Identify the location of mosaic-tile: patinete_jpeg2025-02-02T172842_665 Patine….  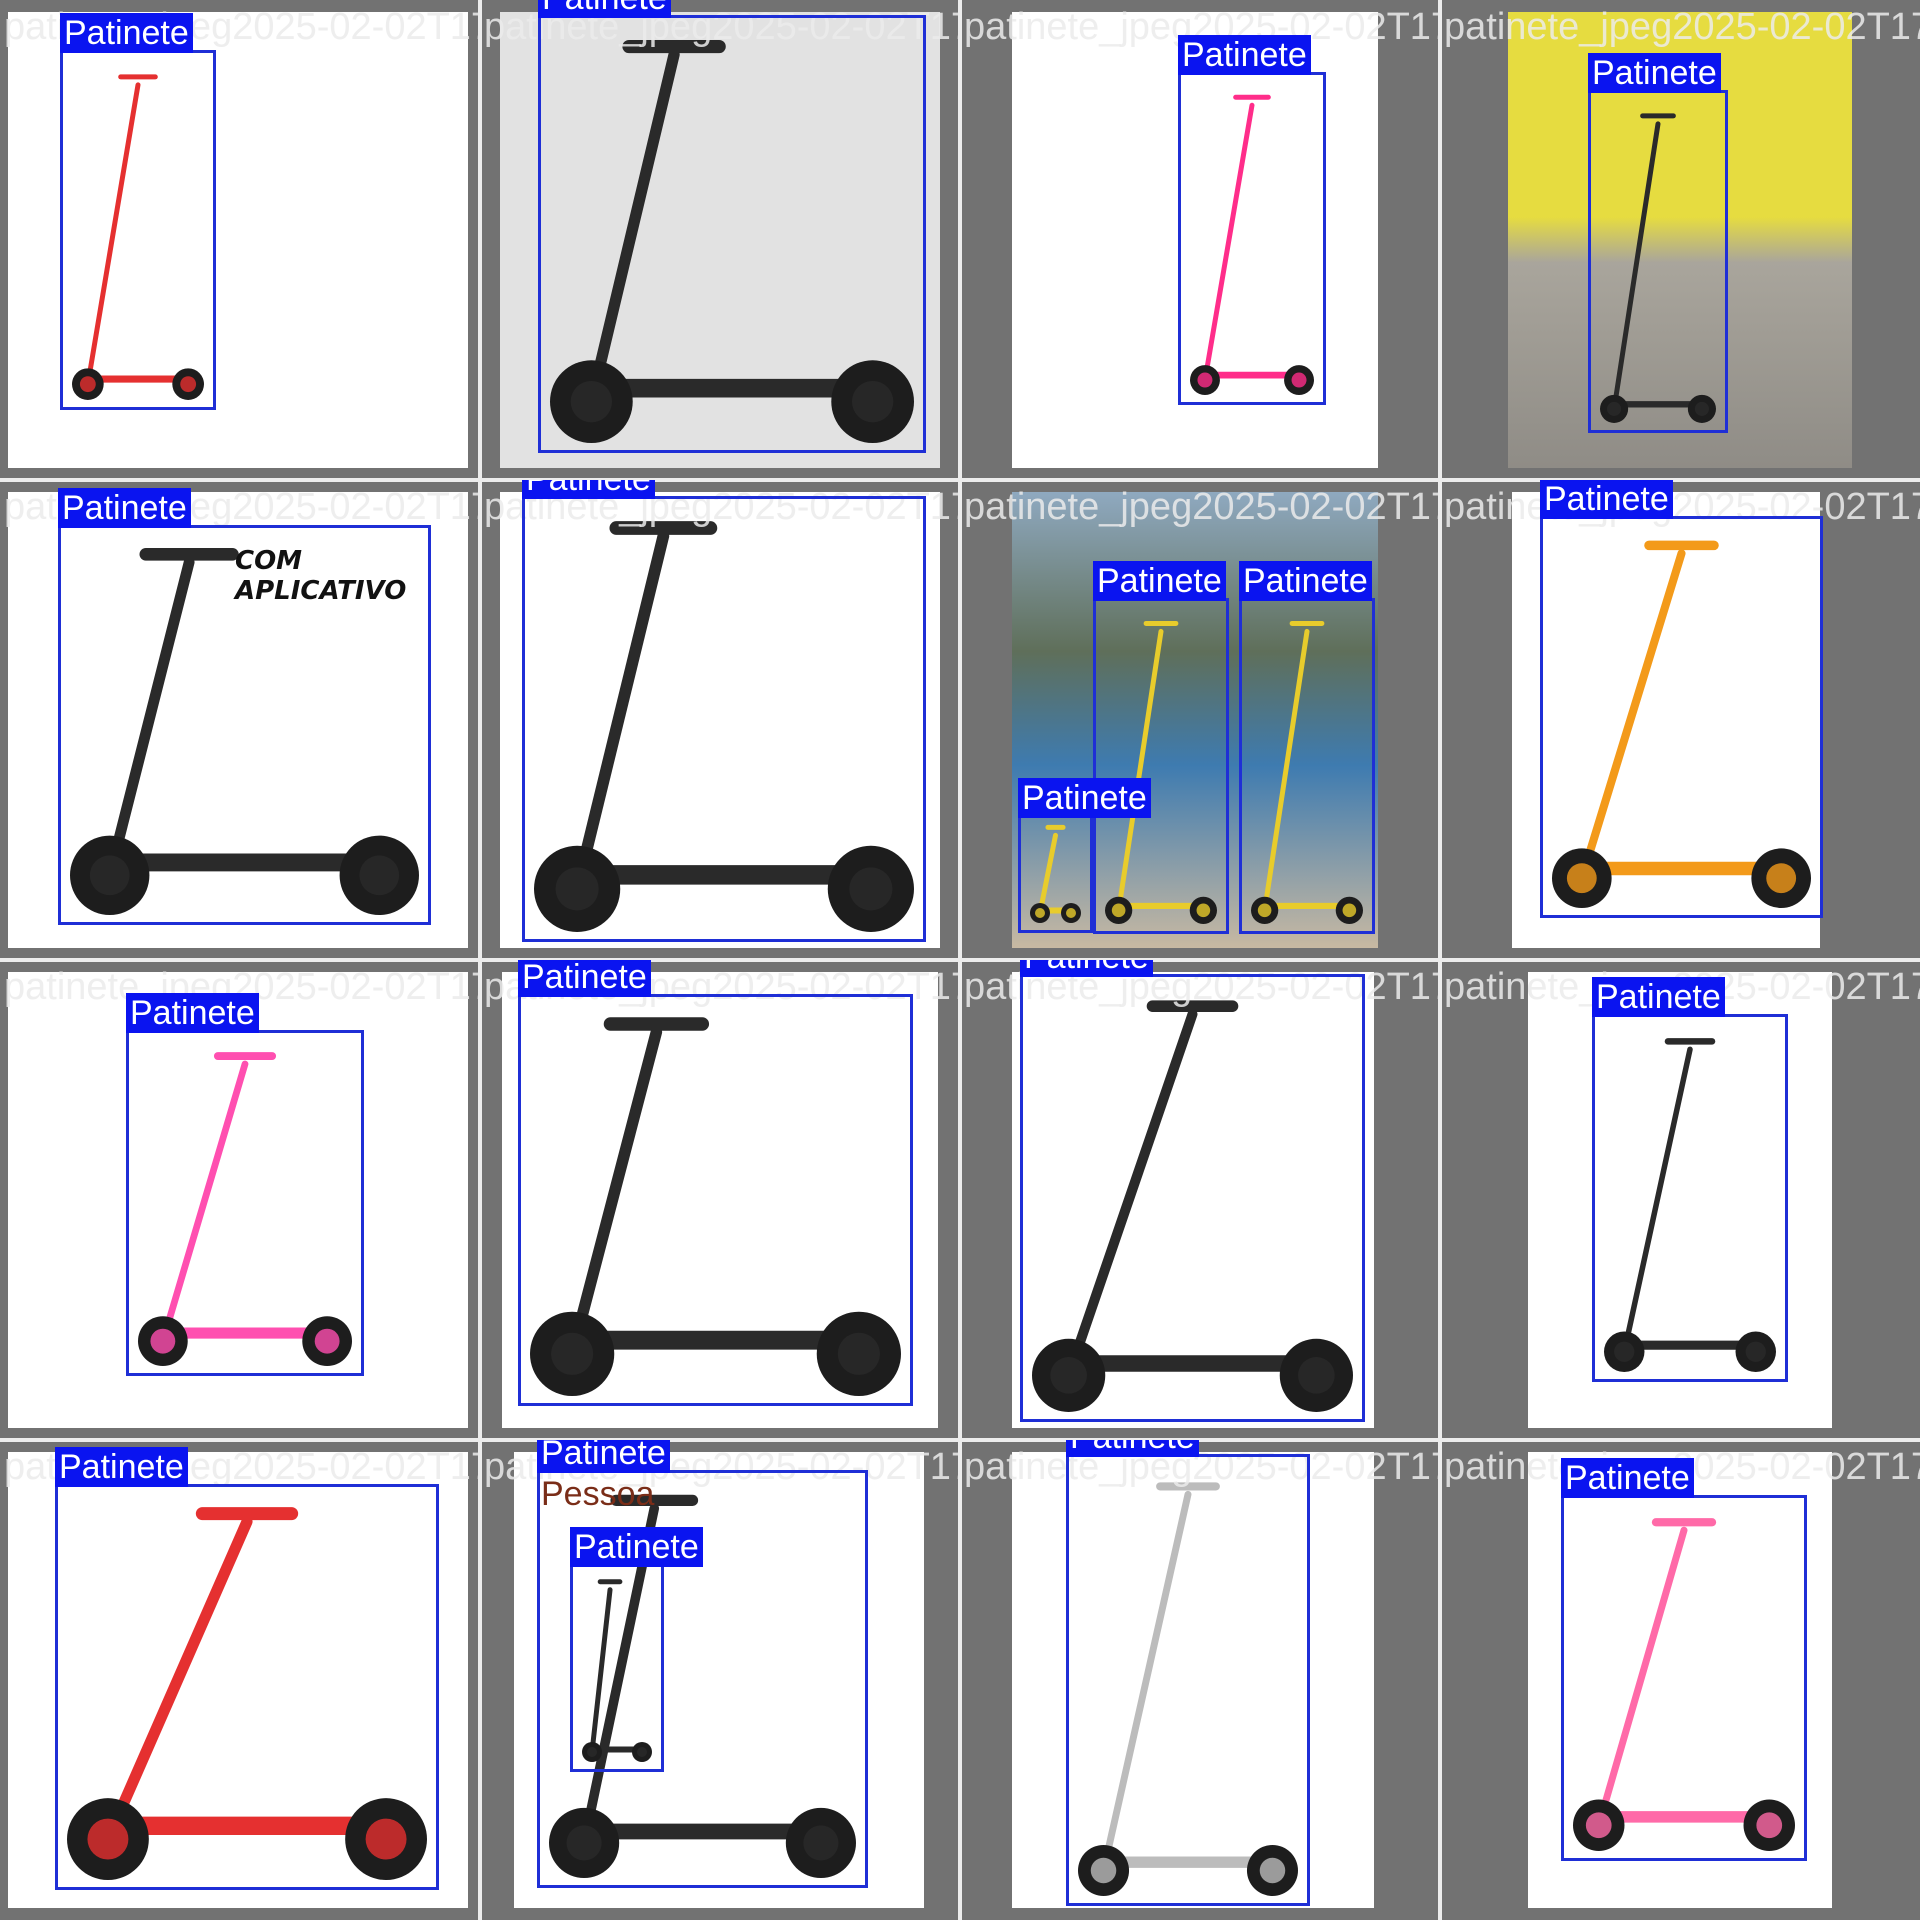
(1200, 720).